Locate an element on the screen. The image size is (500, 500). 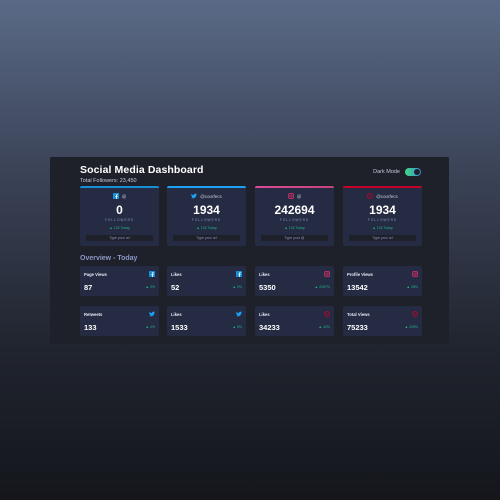
metric-value: 1533 is located at coordinates (179, 327).